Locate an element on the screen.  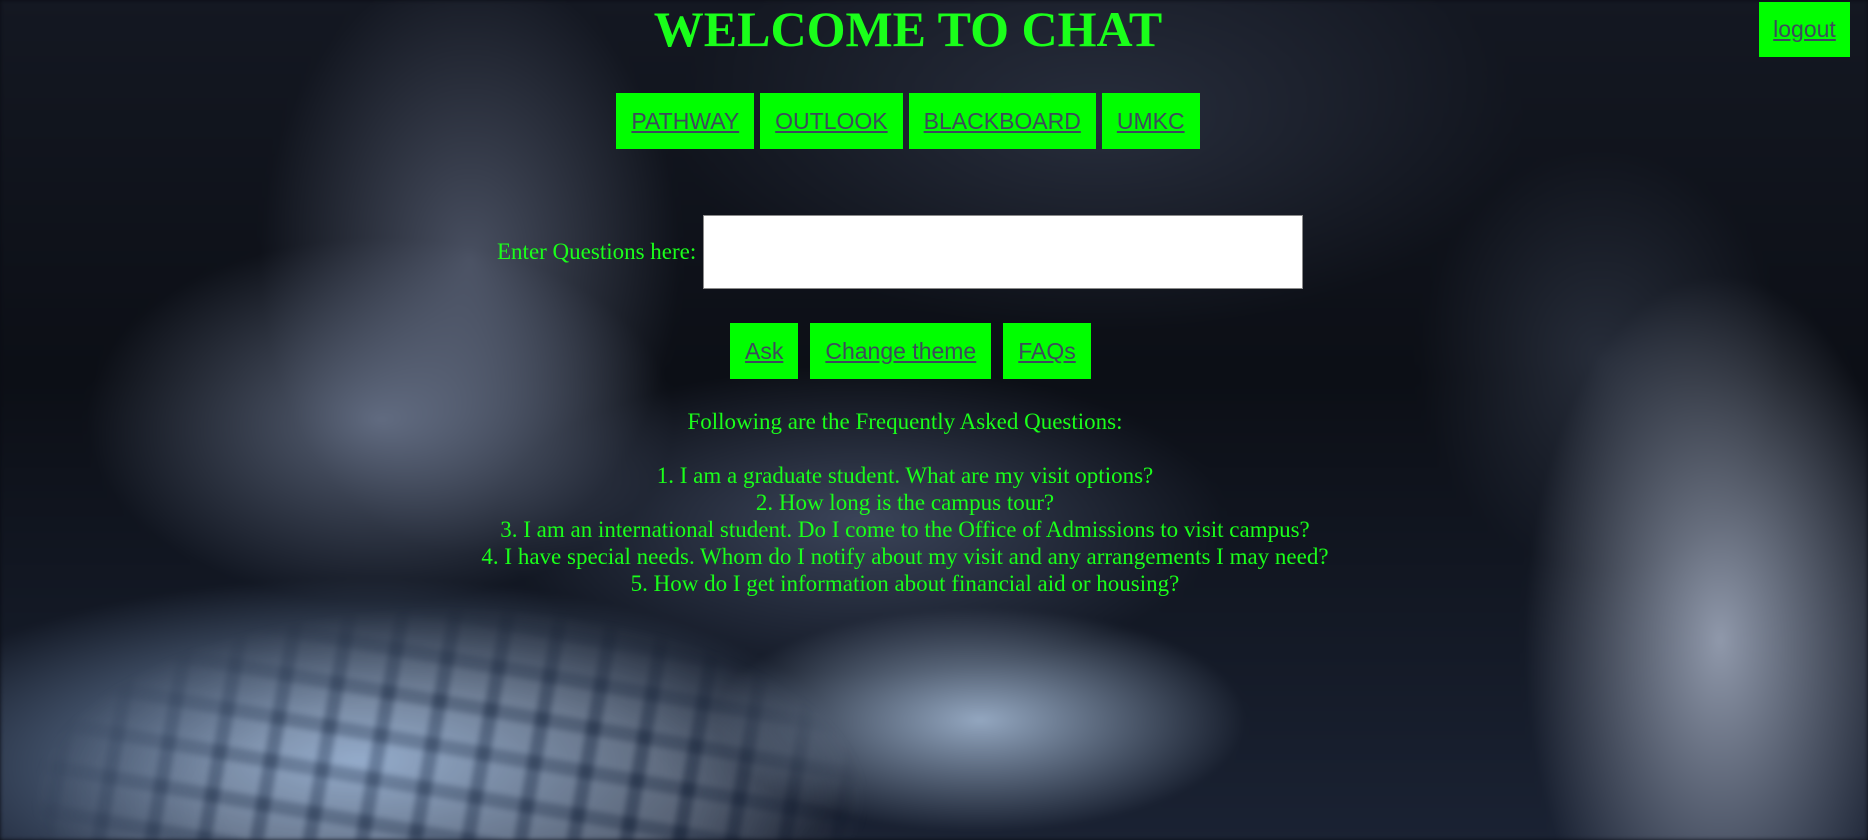
ask-button: Ask is located at coordinates (764, 351).